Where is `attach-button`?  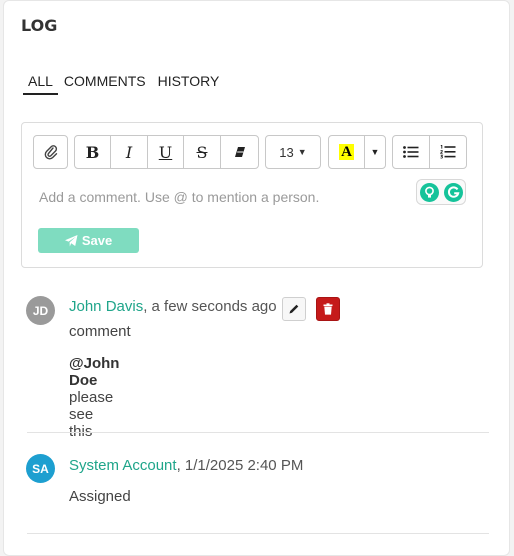
attach-button is located at coordinates (50, 152).